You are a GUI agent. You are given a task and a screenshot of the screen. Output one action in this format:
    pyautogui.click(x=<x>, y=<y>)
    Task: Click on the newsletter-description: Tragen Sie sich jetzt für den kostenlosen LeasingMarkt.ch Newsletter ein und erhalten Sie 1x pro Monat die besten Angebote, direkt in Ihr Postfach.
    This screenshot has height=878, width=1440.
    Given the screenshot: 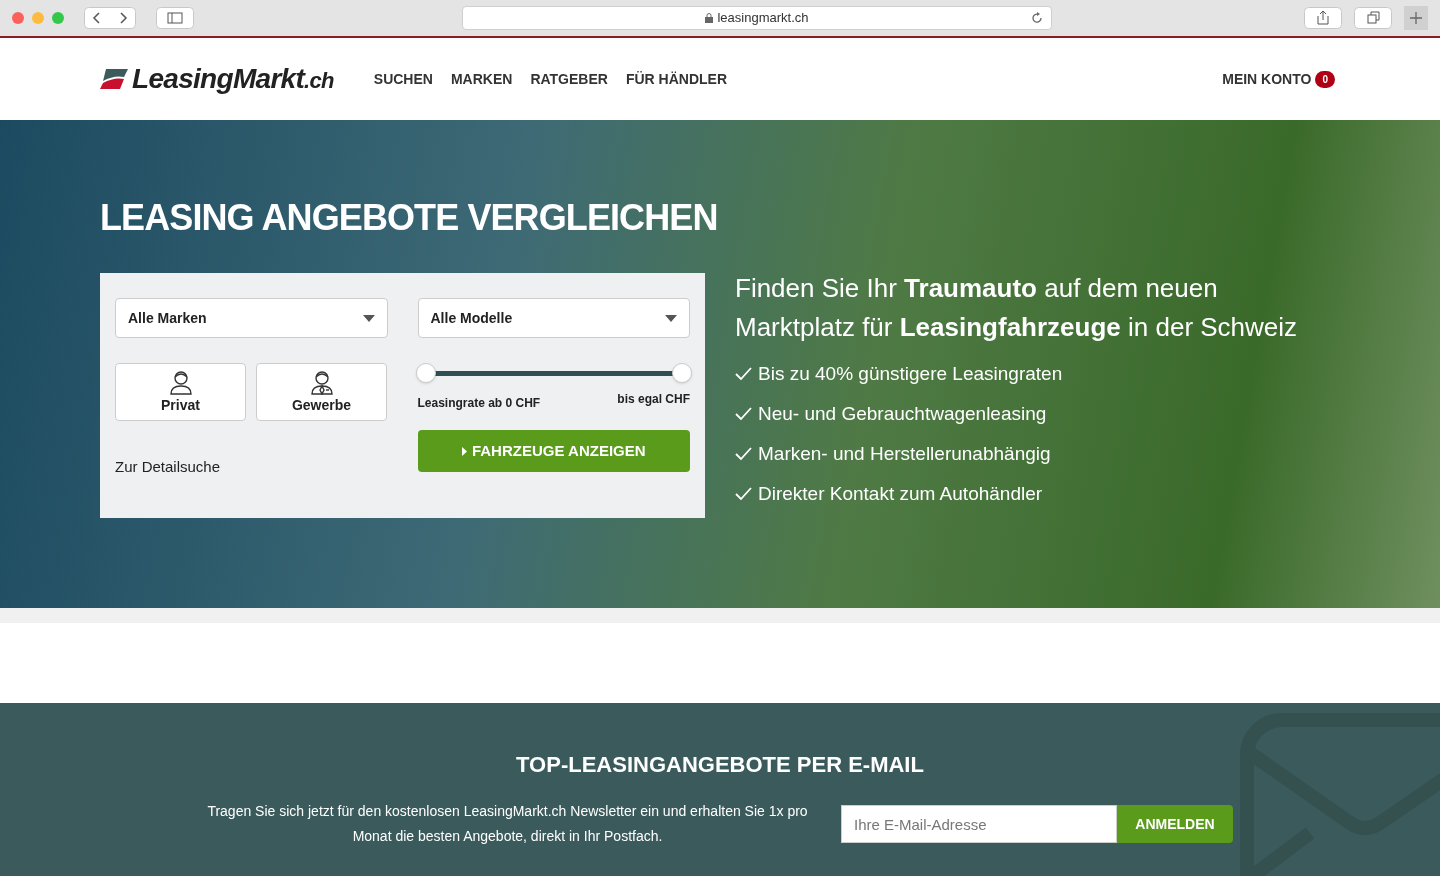 What is the action you would take?
    pyautogui.click(x=507, y=824)
    